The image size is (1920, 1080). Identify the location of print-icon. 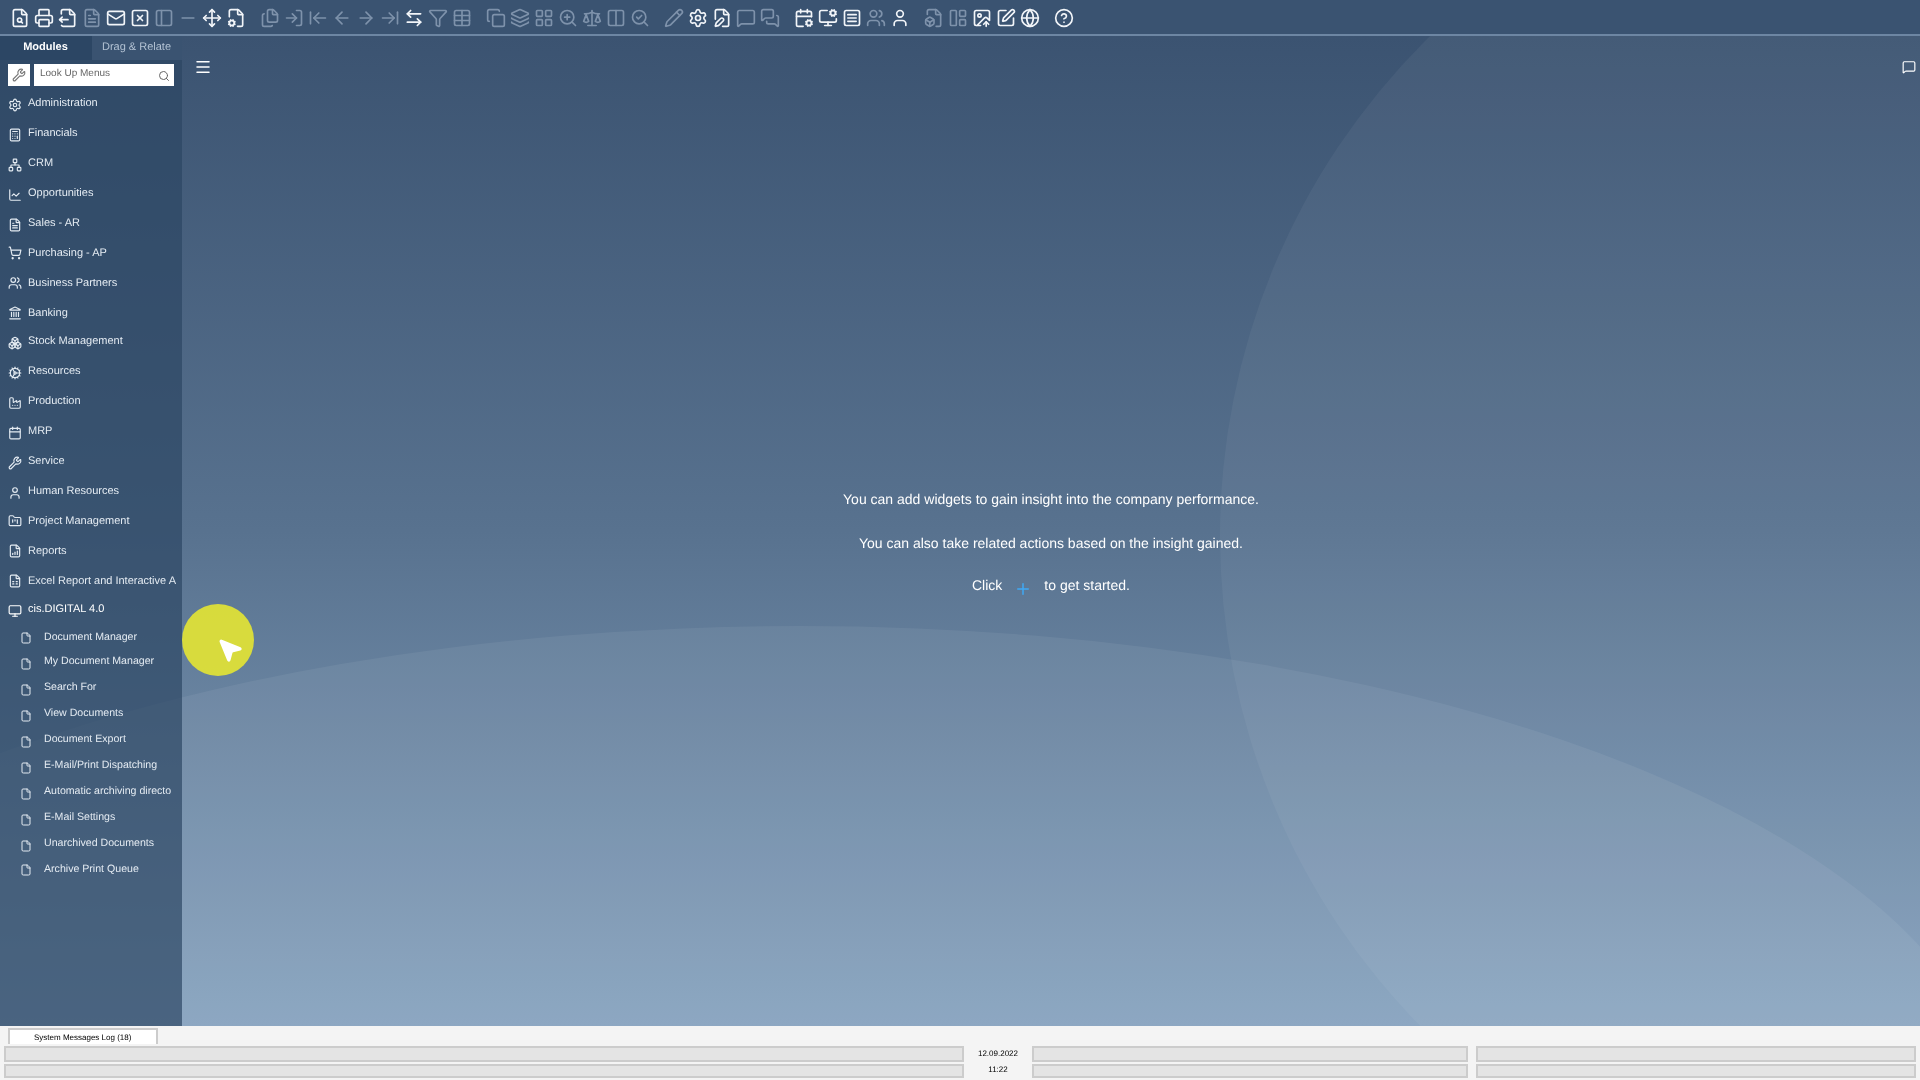
(43, 17).